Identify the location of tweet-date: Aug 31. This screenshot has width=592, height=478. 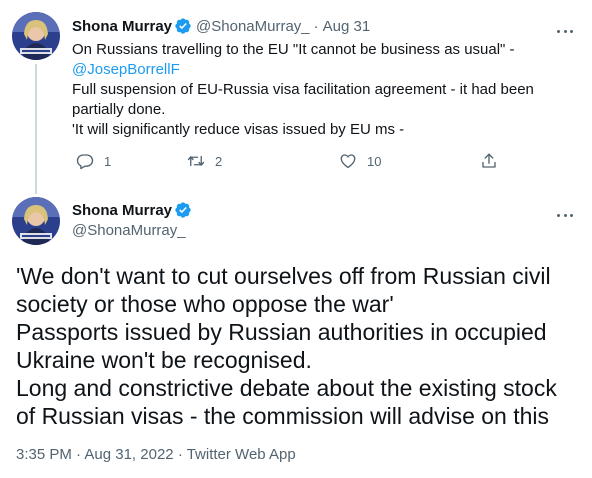
(347, 26).